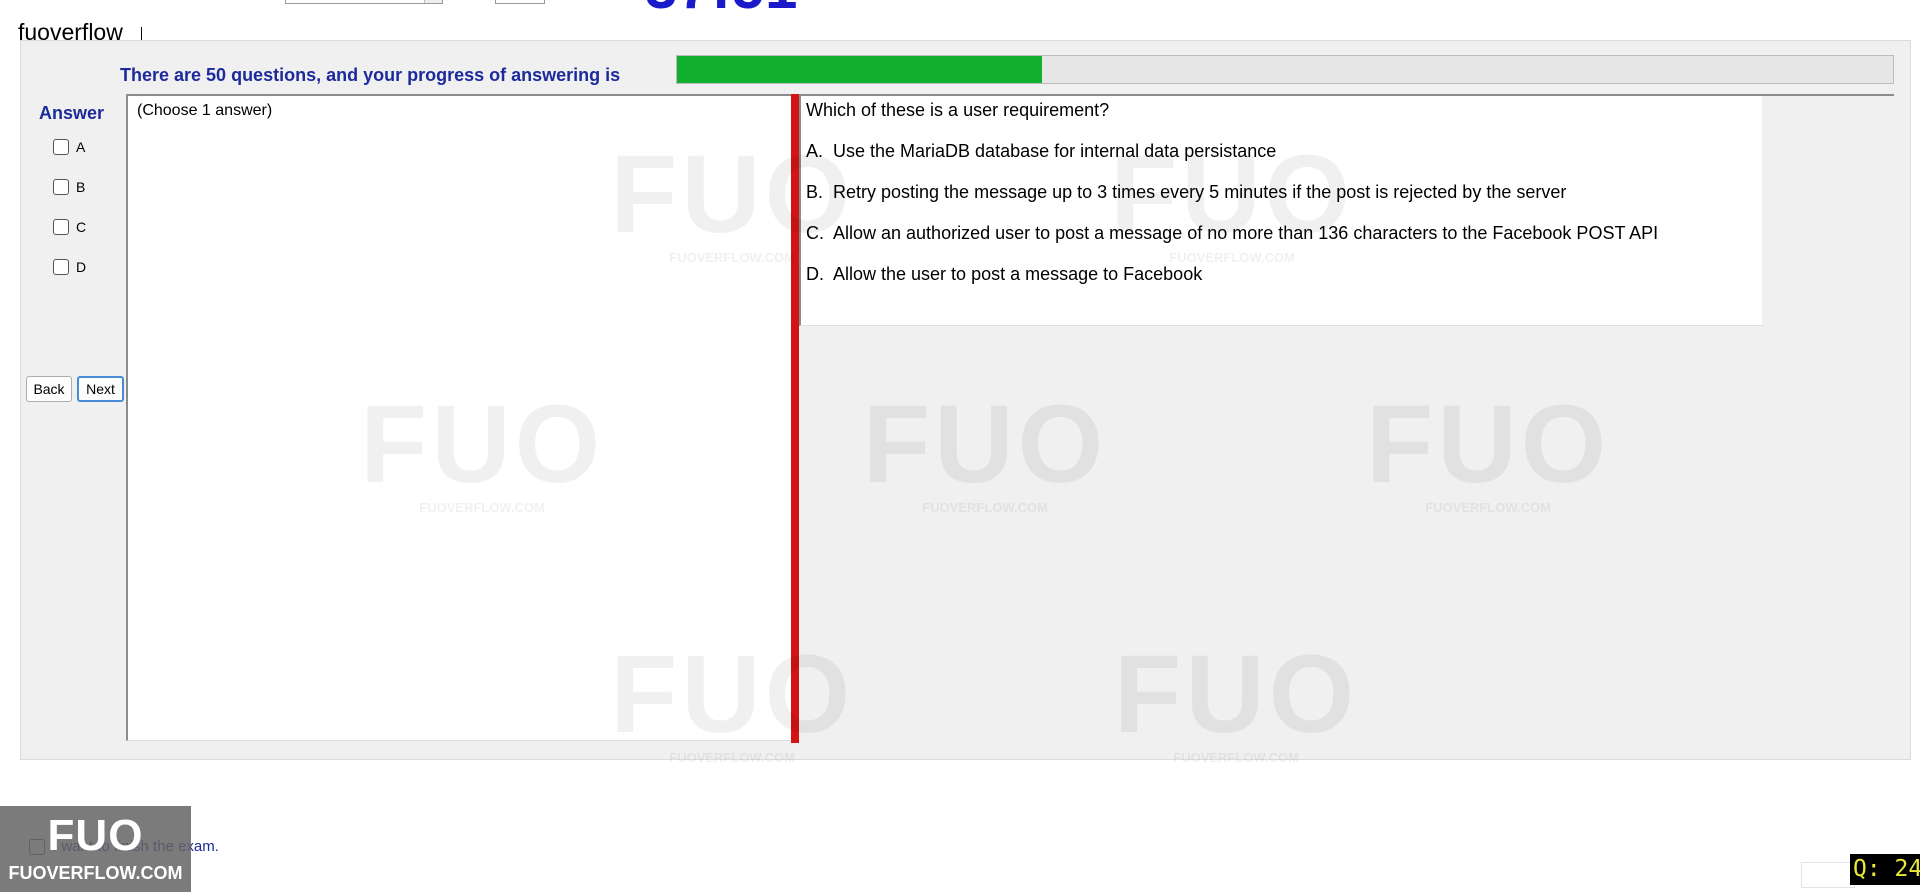  What do you see at coordinates (81, 267) in the screenshot?
I see `answer-option-label: D` at bounding box center [81, 267].